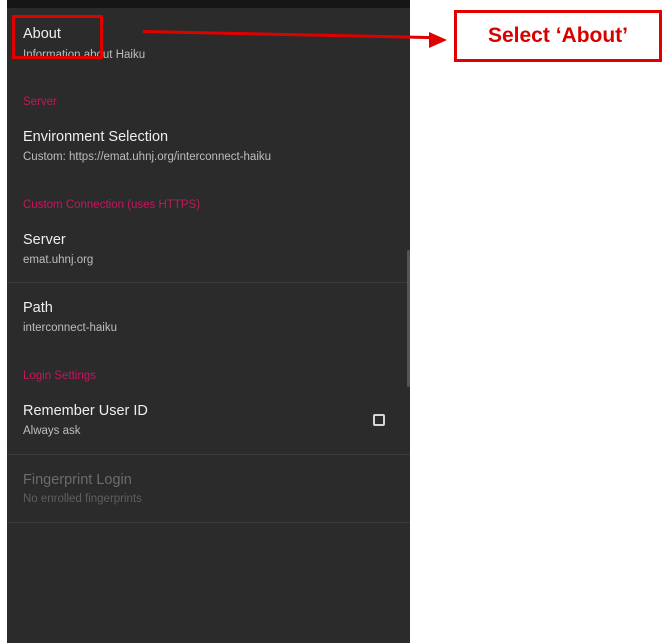 The image size is (663, 643). What do you see at coordinates (77, 480) in the screenshot?
I see `fingerprint-login-title: Fingerprint Login` at bounding box center [77, 480].